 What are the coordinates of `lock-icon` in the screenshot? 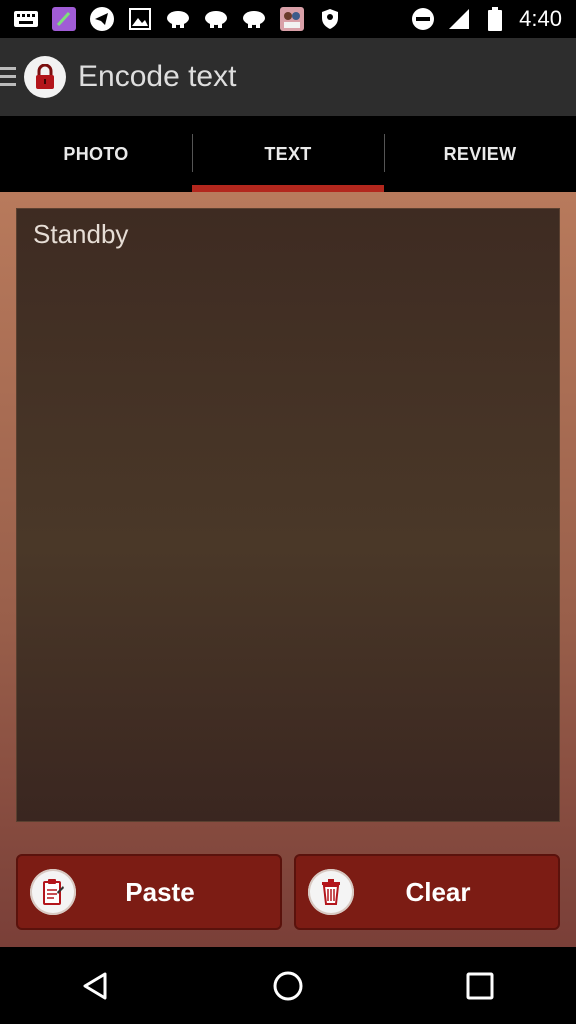 It's located at (45, 76).